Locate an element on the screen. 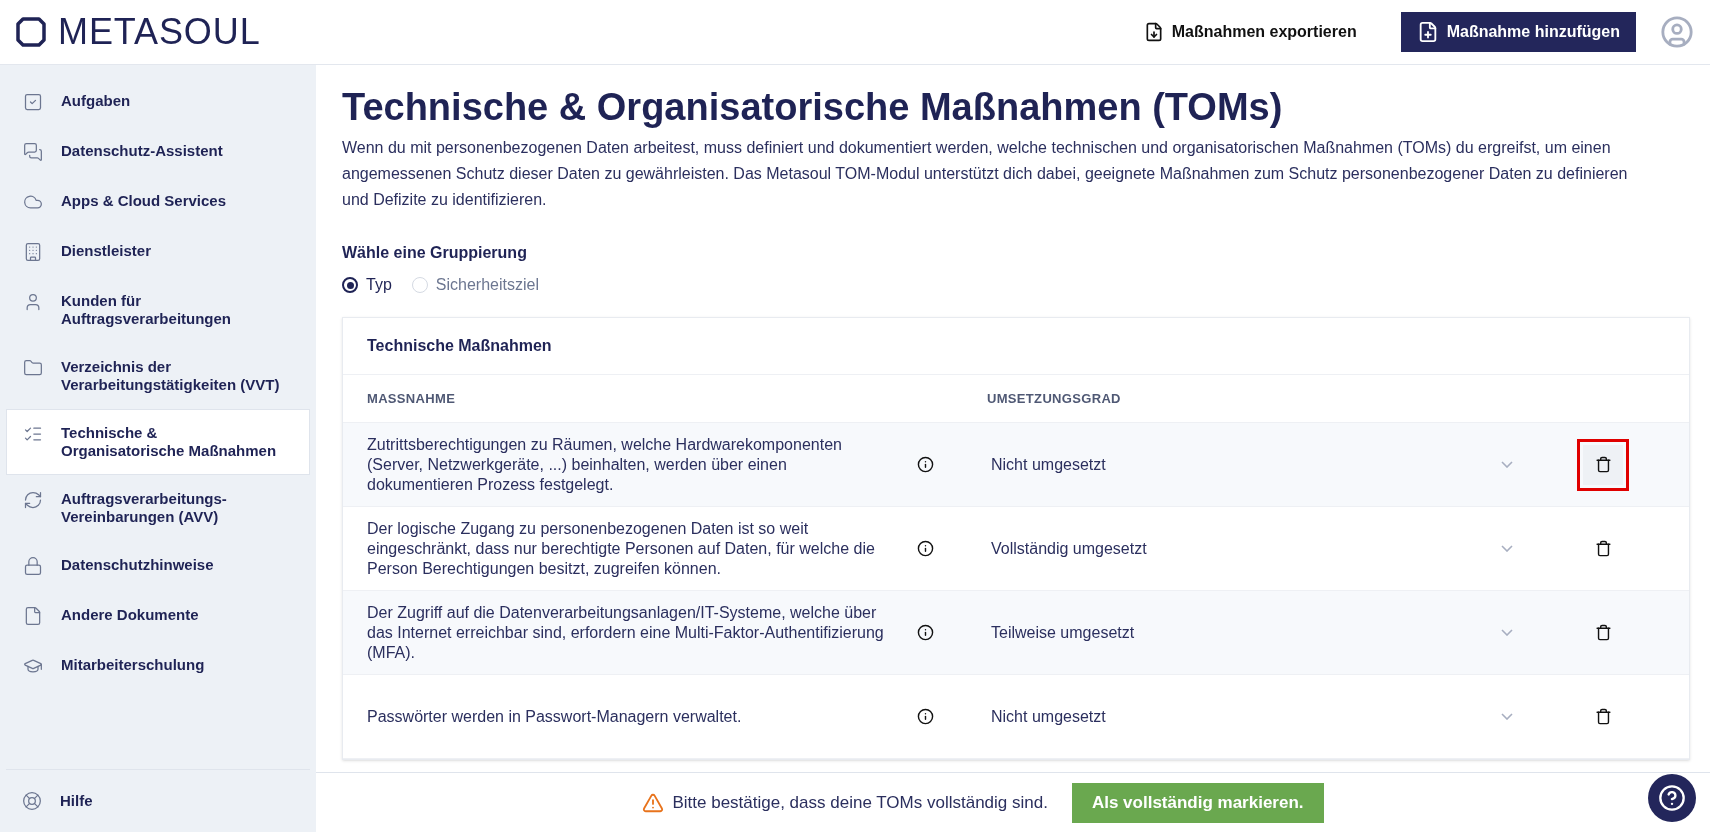 The height and width of the screenshot is (832, 1710). radio-button is located at coordinates (350, 285).